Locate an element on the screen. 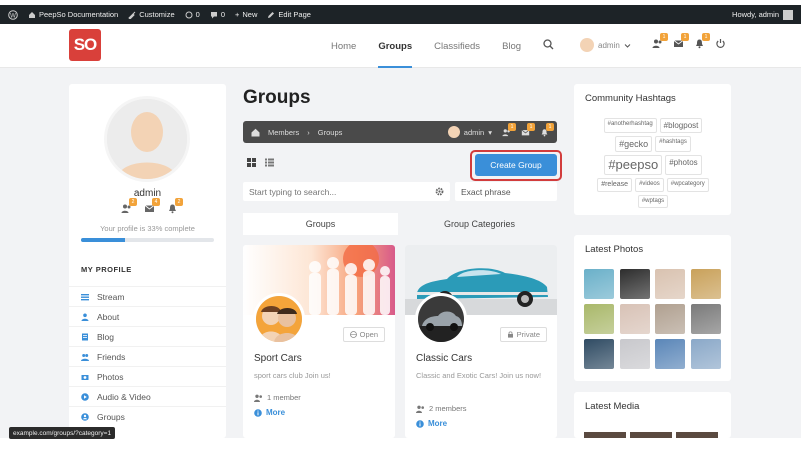 Image resolution: width=801 pixels, height=459 pixels. bell-icon: 2 is located at coordinates (175, 206).